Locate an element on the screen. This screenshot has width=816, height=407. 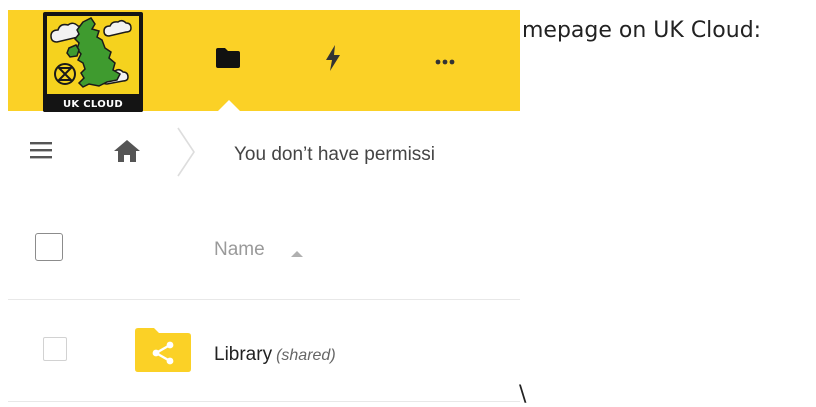
uk-cloud-logo: UK CLOUD is located at coordinates (93, 62).